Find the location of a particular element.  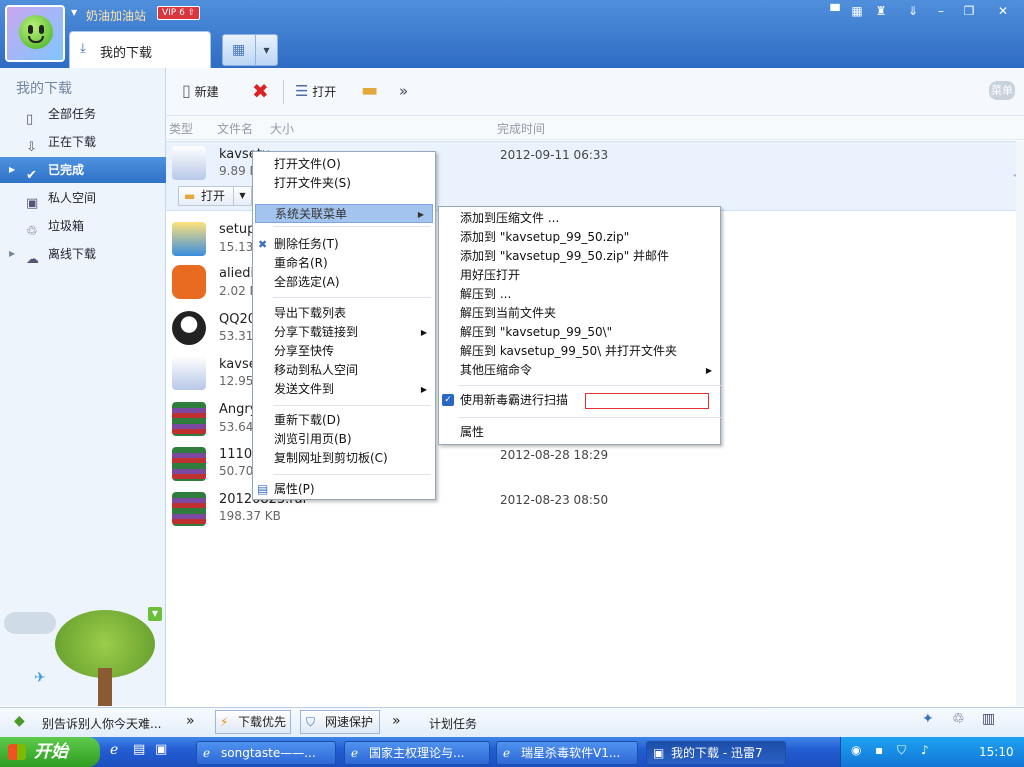

toolbar-divider is located at coordinates (283, 92).